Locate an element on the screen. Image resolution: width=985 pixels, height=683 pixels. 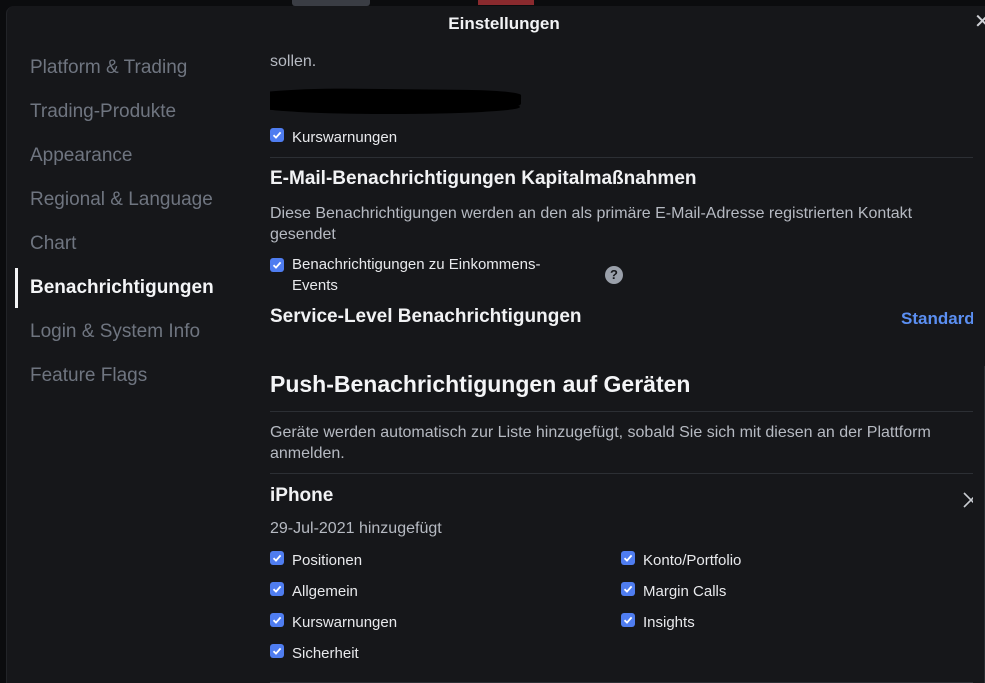
device-option-allgemein: Allgemein is located at coordinates (314, 591).